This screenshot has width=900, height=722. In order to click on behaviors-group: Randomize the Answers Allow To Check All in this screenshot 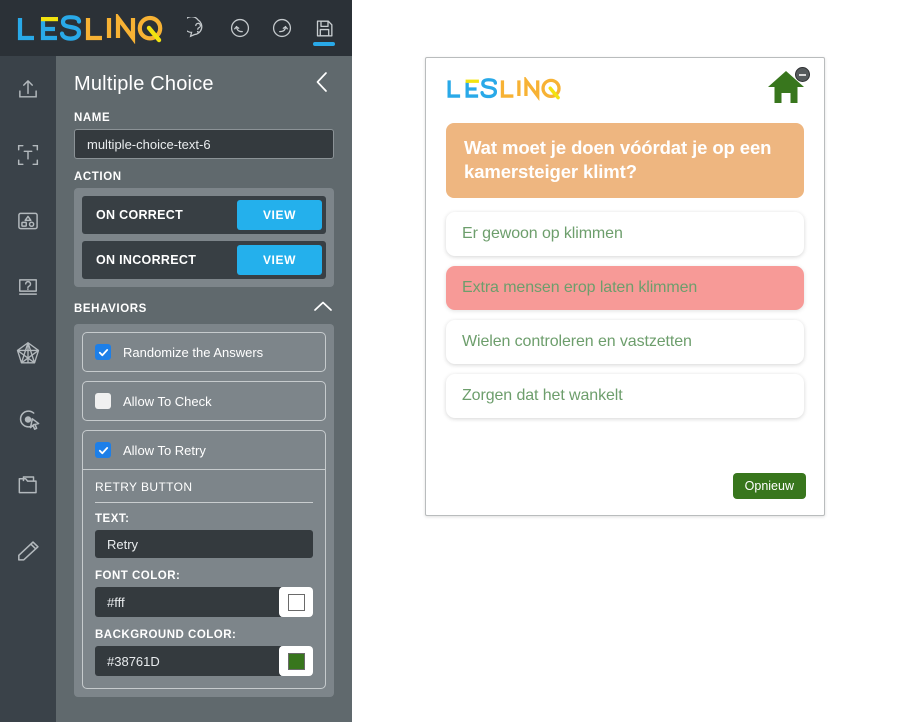, I will do `click(204, 510)`.